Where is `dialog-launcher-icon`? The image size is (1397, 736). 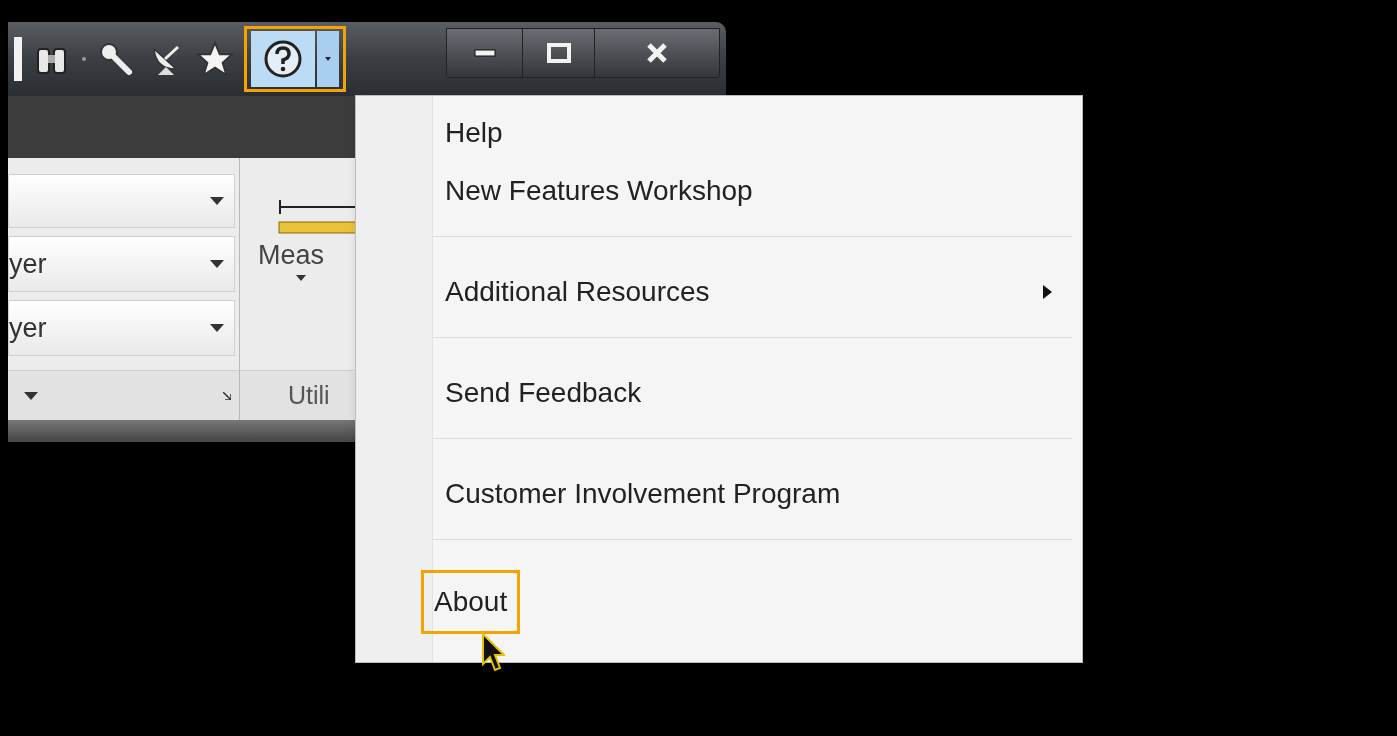
dialog-launcher-icon is located at coordinates (227, 395).